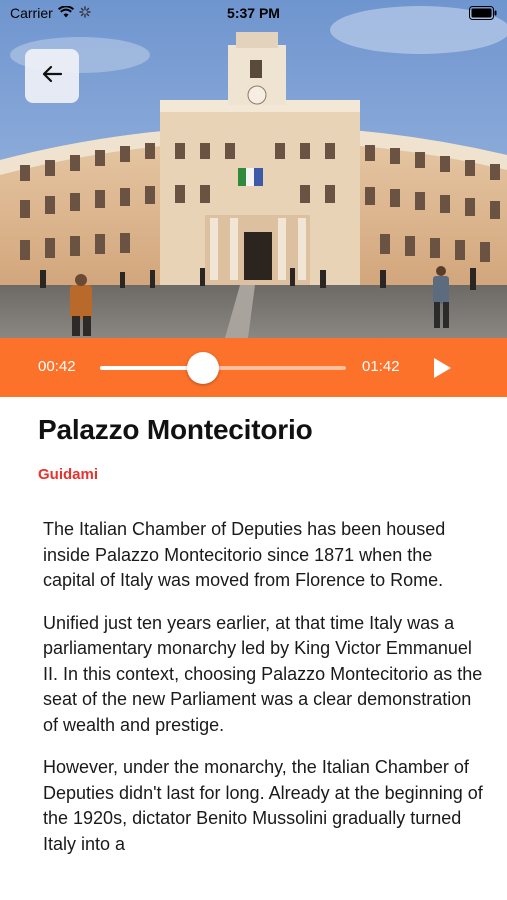 This screenshot has height=900, width=507. Describe the element at coordinates (223, 368) in the screenshot. I see `seek-slider` at that location.